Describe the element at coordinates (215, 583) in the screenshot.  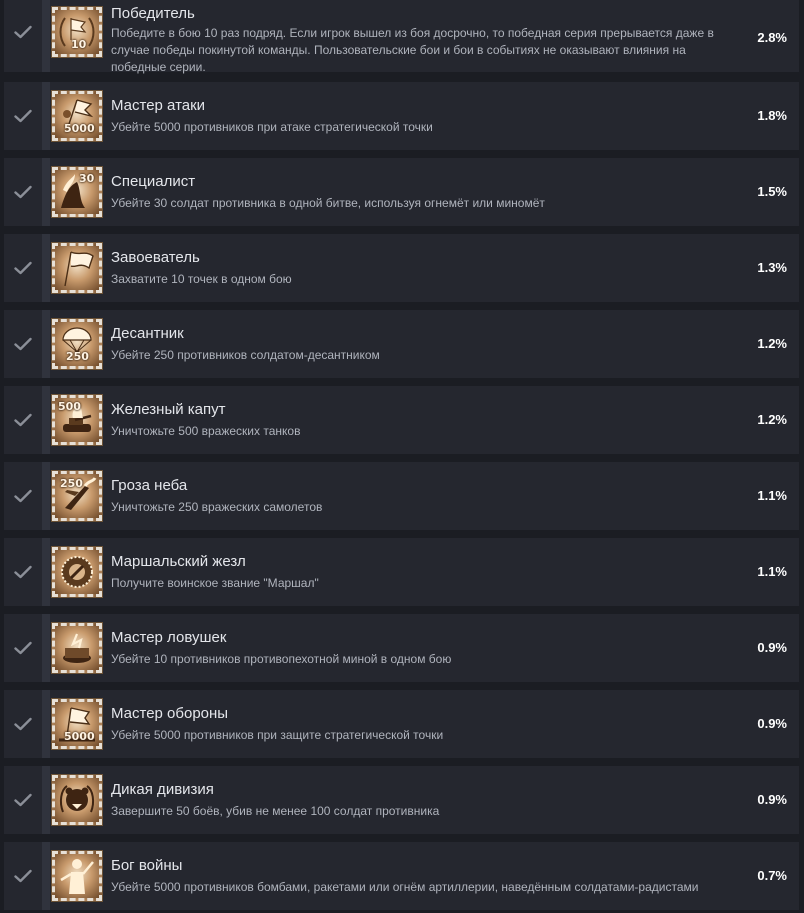
I see `achievement-description: Получите воинское звание "Маршал"` at that location.